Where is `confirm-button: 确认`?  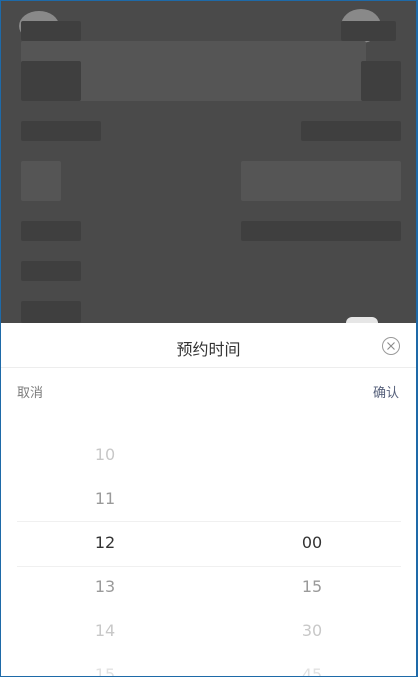
confirm-button: 确认 is located at coordinates (386, 391).